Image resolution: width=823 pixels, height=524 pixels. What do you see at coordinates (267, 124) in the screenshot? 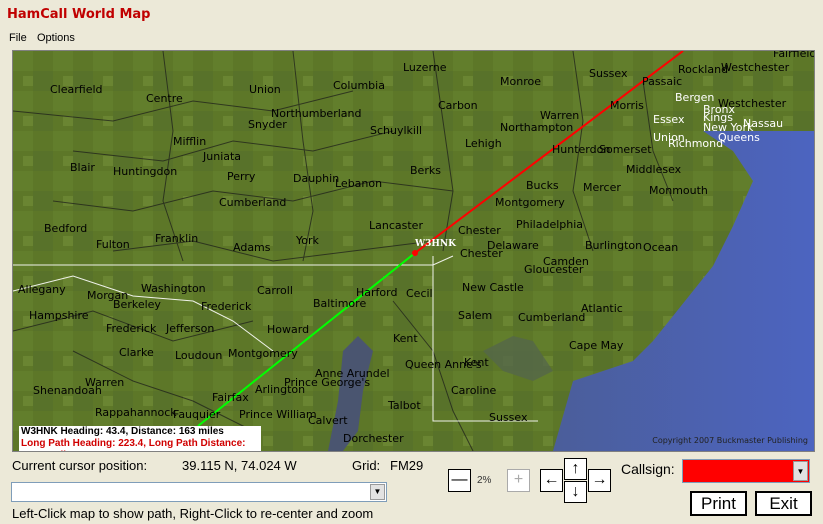
I see `place-label: Snyder` at bounding box center [267, 124].